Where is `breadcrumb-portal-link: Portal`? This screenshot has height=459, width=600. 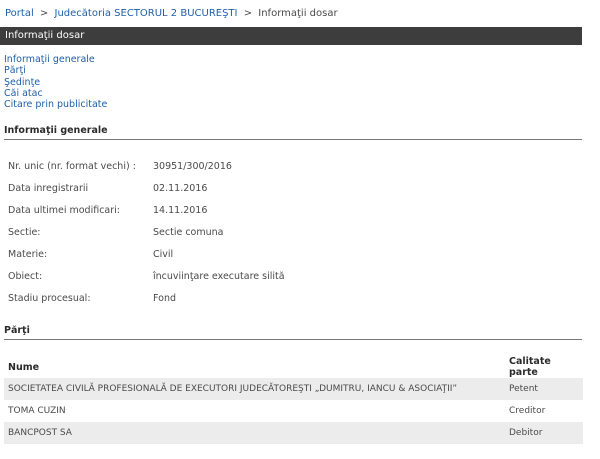
breadcrumb-portal-link: Portal is located at coordinates (19, 13).